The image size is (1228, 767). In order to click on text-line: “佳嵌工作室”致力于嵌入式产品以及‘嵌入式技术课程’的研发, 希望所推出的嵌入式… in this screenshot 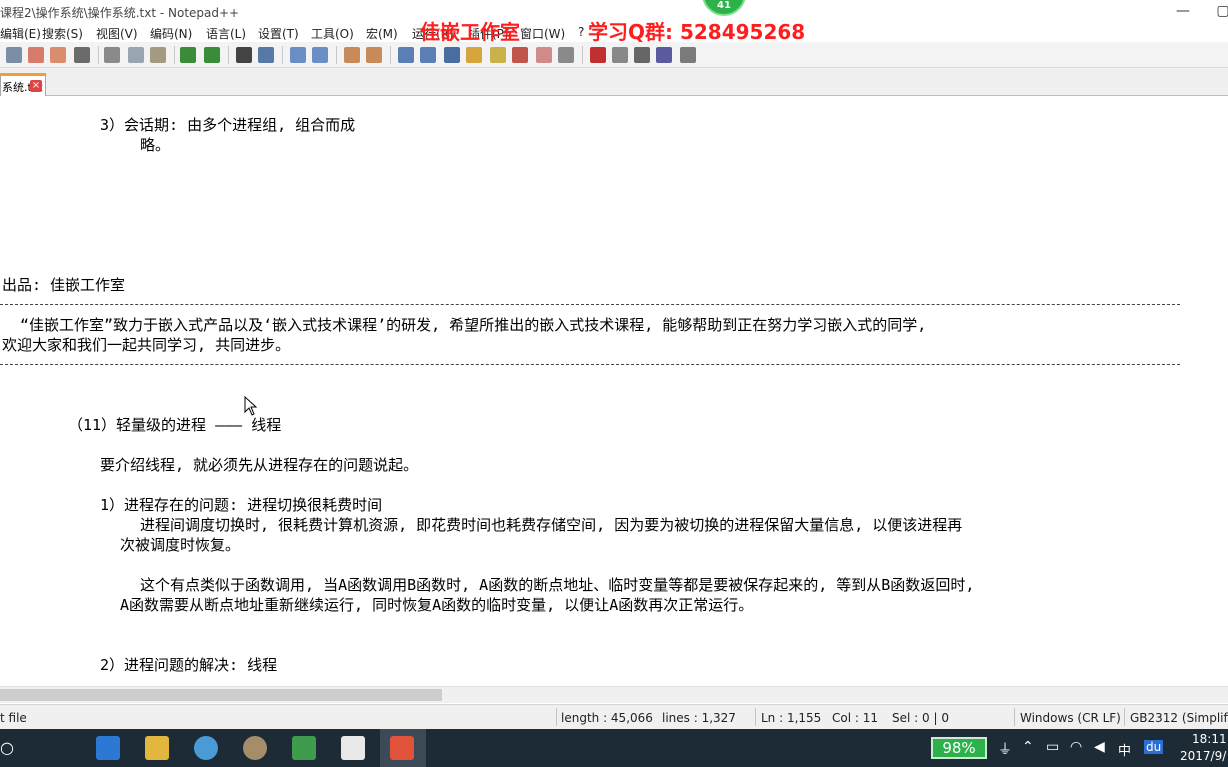, I will do `click(473, 325)`.